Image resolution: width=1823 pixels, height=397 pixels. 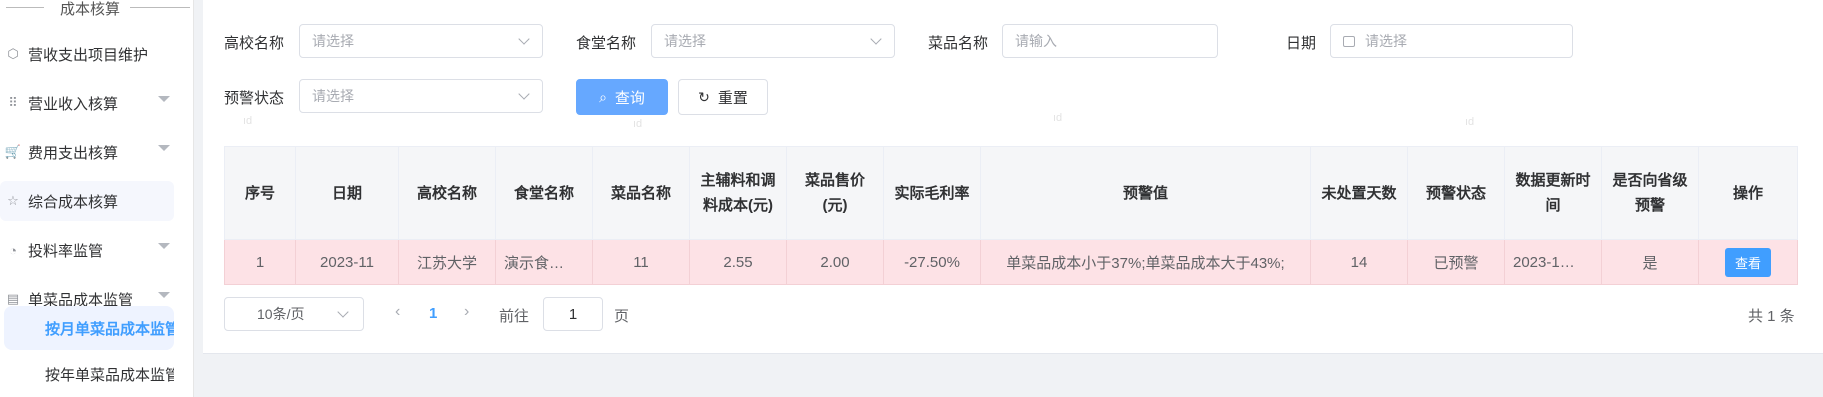 What do you see at coordinates (514, 316) in the screenshot?
I see `goto-label: 前往` at bounding box center [514, 316].